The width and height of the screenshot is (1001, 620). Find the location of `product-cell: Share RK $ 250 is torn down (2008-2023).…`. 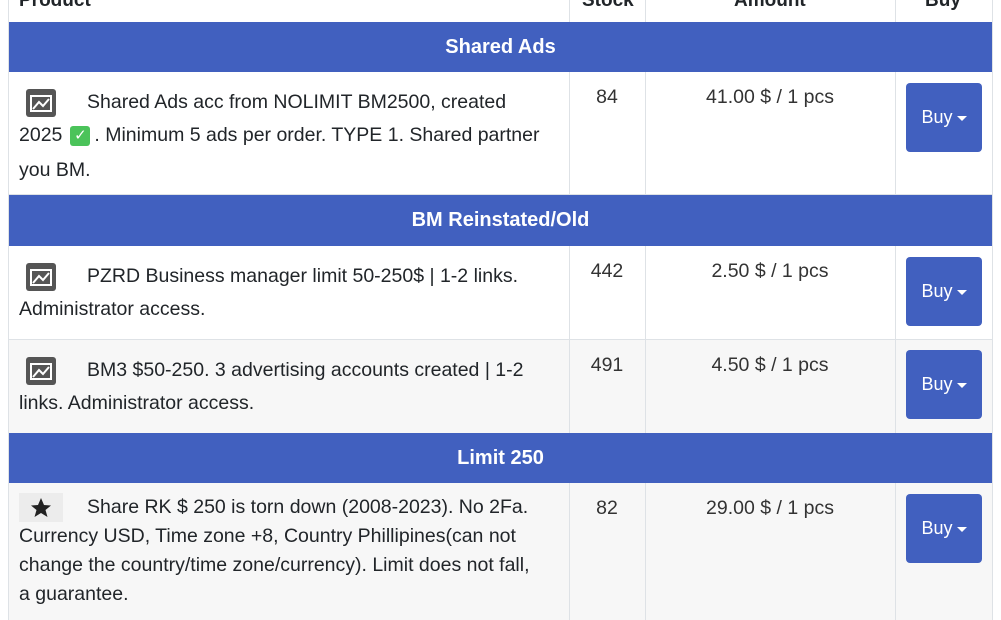

product-cell: Share RK $ 250 is torn down (2008-2023).… is located at coordinates (284, 551).